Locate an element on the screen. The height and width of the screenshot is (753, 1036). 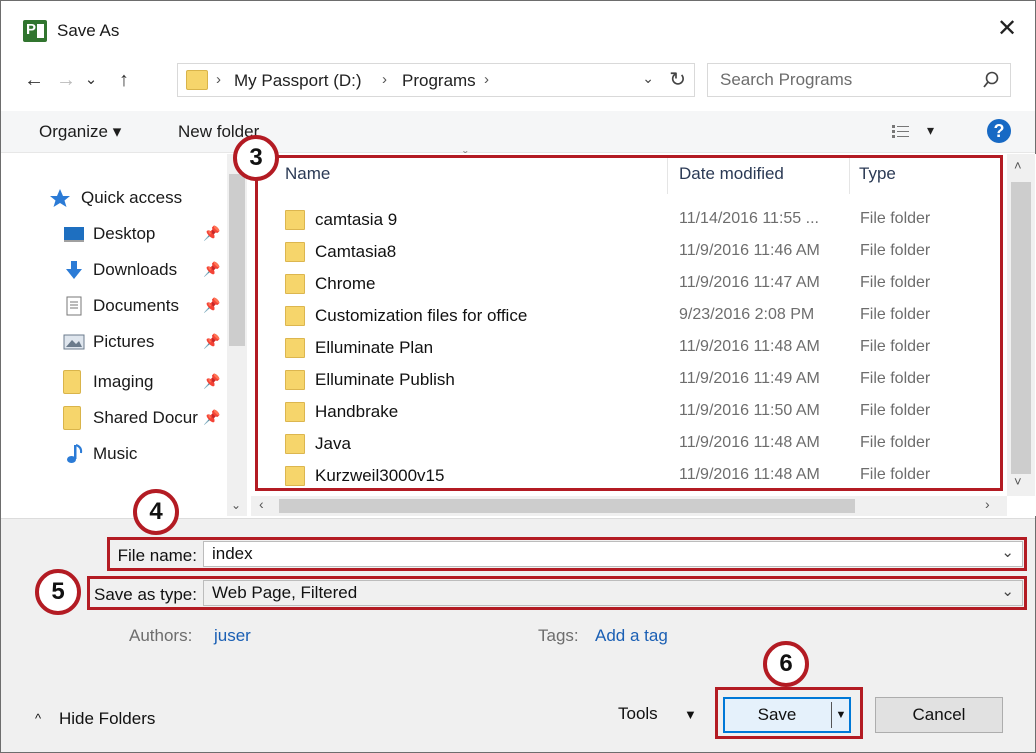
address-bar: › My Passport (D:) › Programs › ⌄ ↻ is located at coordinates (436, 80).